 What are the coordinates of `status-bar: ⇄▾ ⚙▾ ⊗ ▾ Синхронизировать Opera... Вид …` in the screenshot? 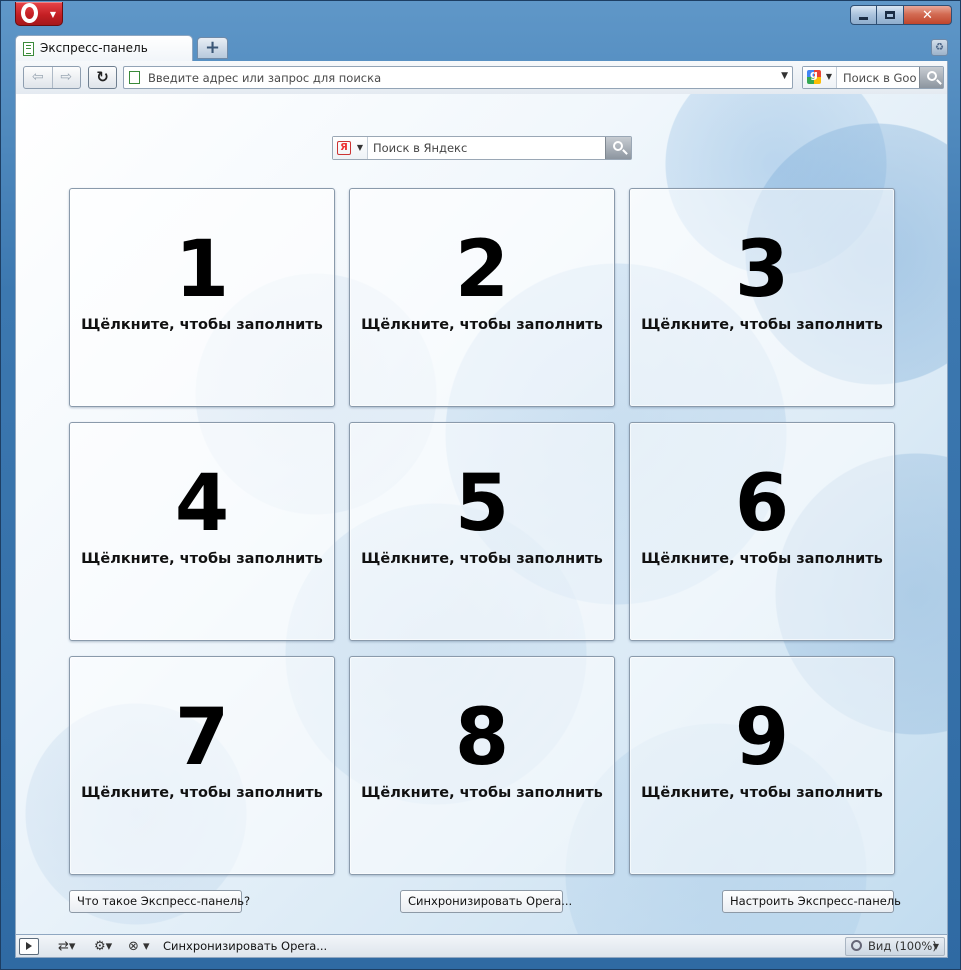 It's located at (481, 946).